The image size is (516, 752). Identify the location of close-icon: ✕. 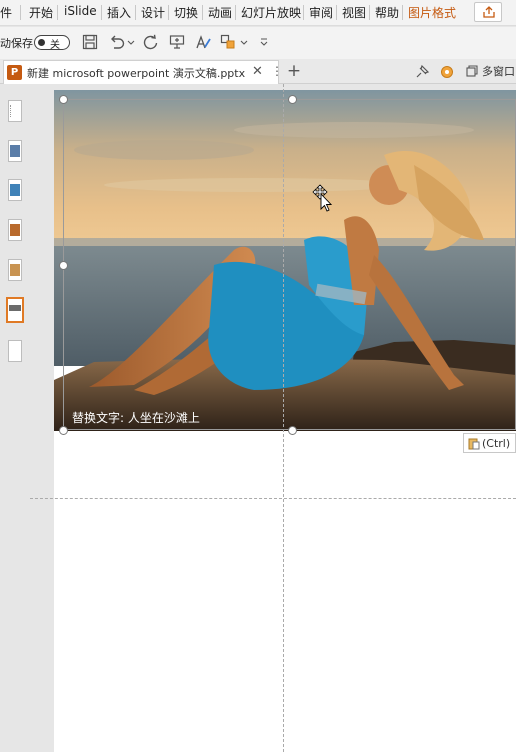
(257, 71).